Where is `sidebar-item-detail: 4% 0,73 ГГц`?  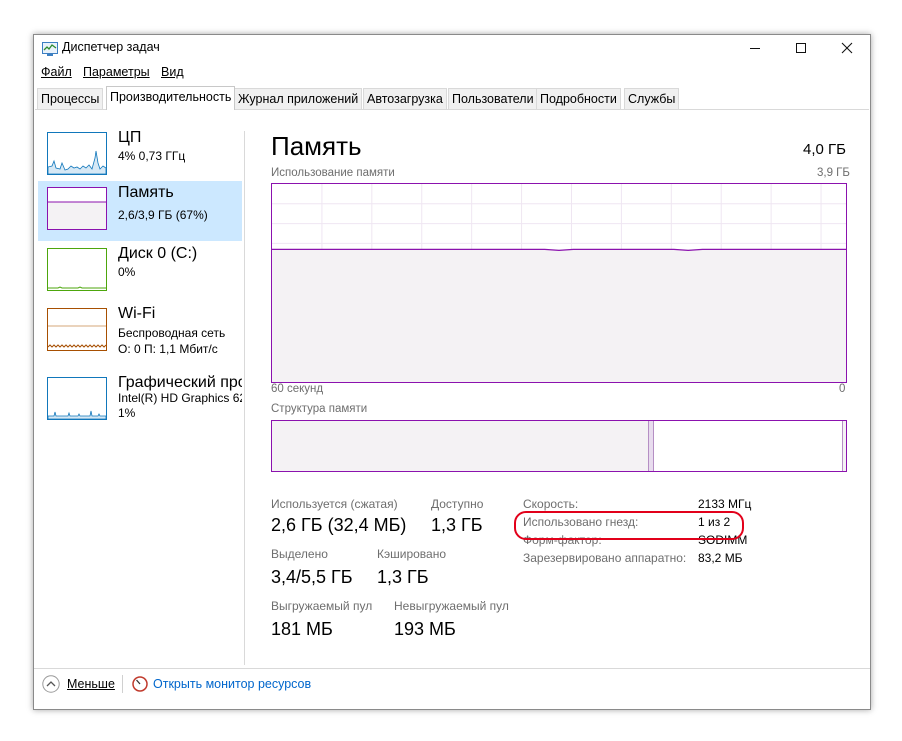
sidebar-item-detail: 4% 0,73 ГГц is located at coordinates (152, 156).